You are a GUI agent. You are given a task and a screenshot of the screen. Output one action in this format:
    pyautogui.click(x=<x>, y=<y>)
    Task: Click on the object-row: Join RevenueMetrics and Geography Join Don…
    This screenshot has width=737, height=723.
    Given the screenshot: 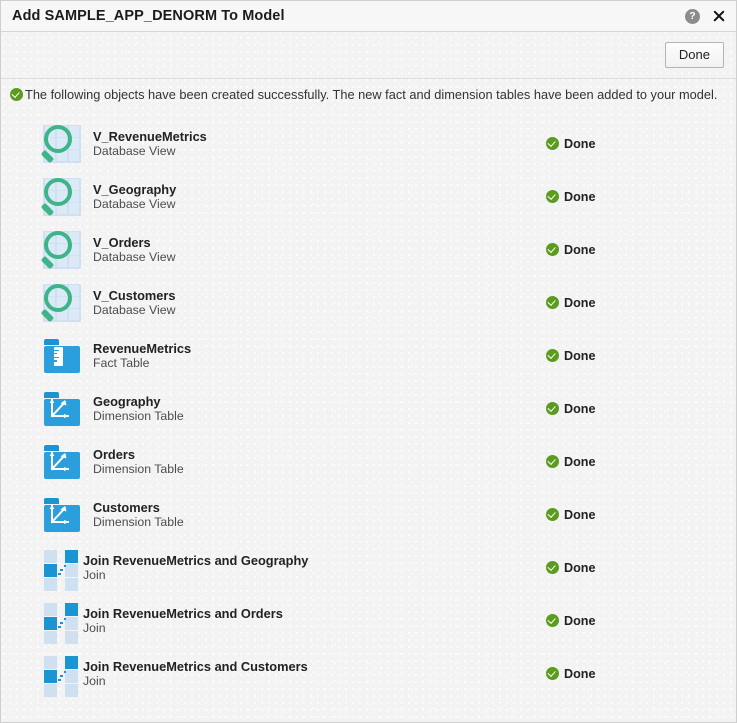 What is the action you would take?
    pyautogui.click(x=368, y=567)
    